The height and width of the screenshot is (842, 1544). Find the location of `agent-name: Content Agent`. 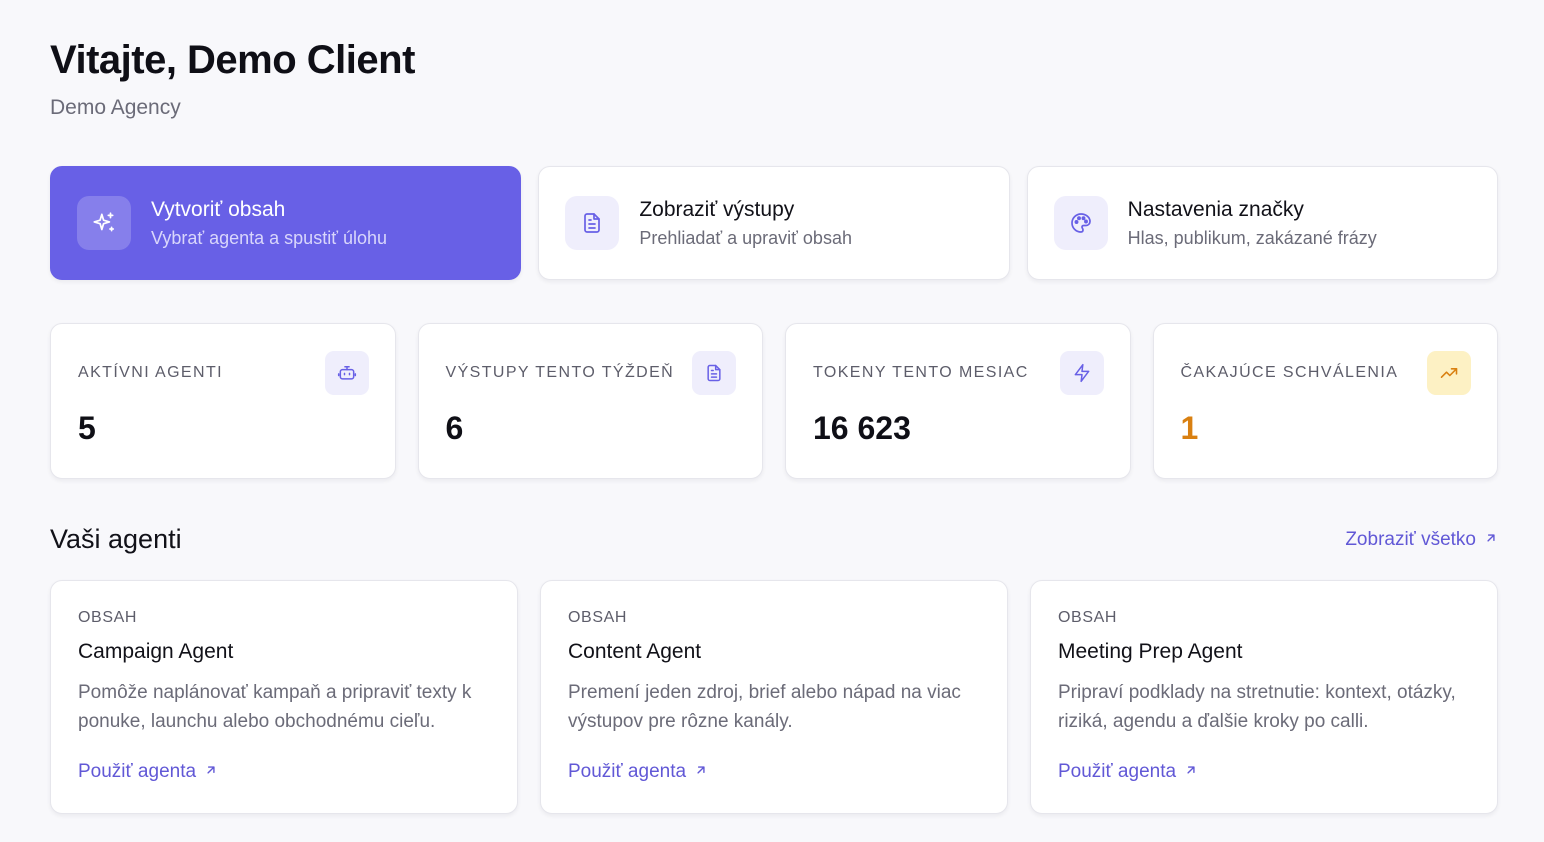

agent-name: Content Agent is located at coordinates (635, 651).